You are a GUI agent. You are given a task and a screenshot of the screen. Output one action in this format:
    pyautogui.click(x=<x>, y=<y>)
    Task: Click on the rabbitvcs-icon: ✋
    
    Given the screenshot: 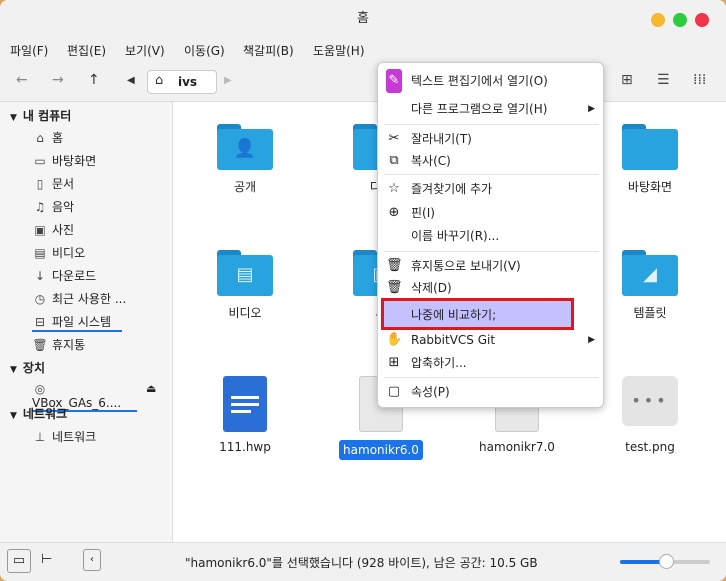 What is the action you would take?
    pyautogui.click(x=394, y=339)
    